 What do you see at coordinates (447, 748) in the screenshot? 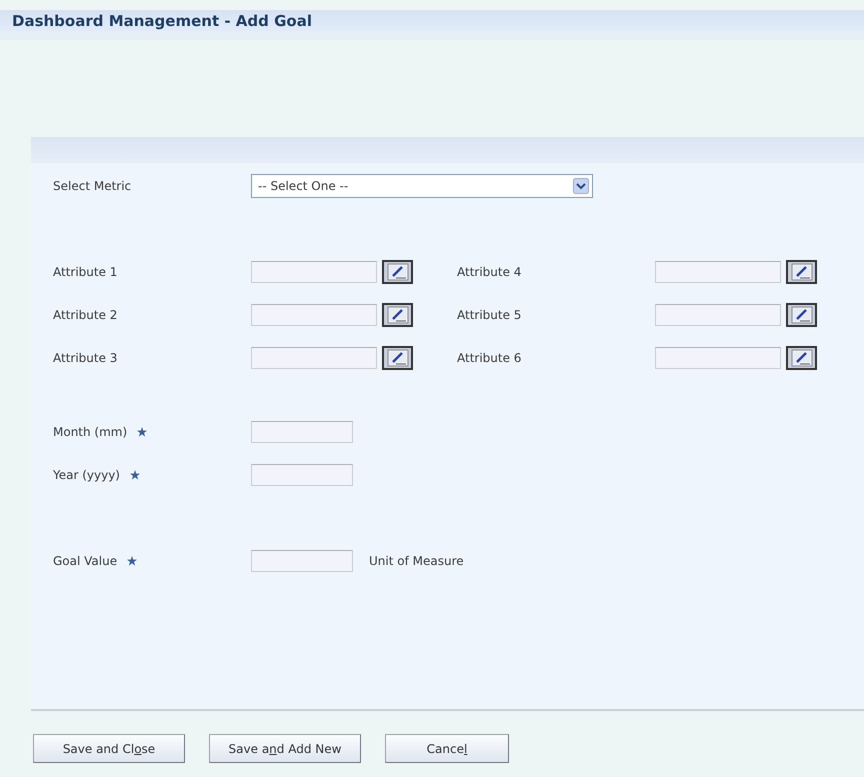
I see `action-button: Cancel` at bounding box center [447, 748].